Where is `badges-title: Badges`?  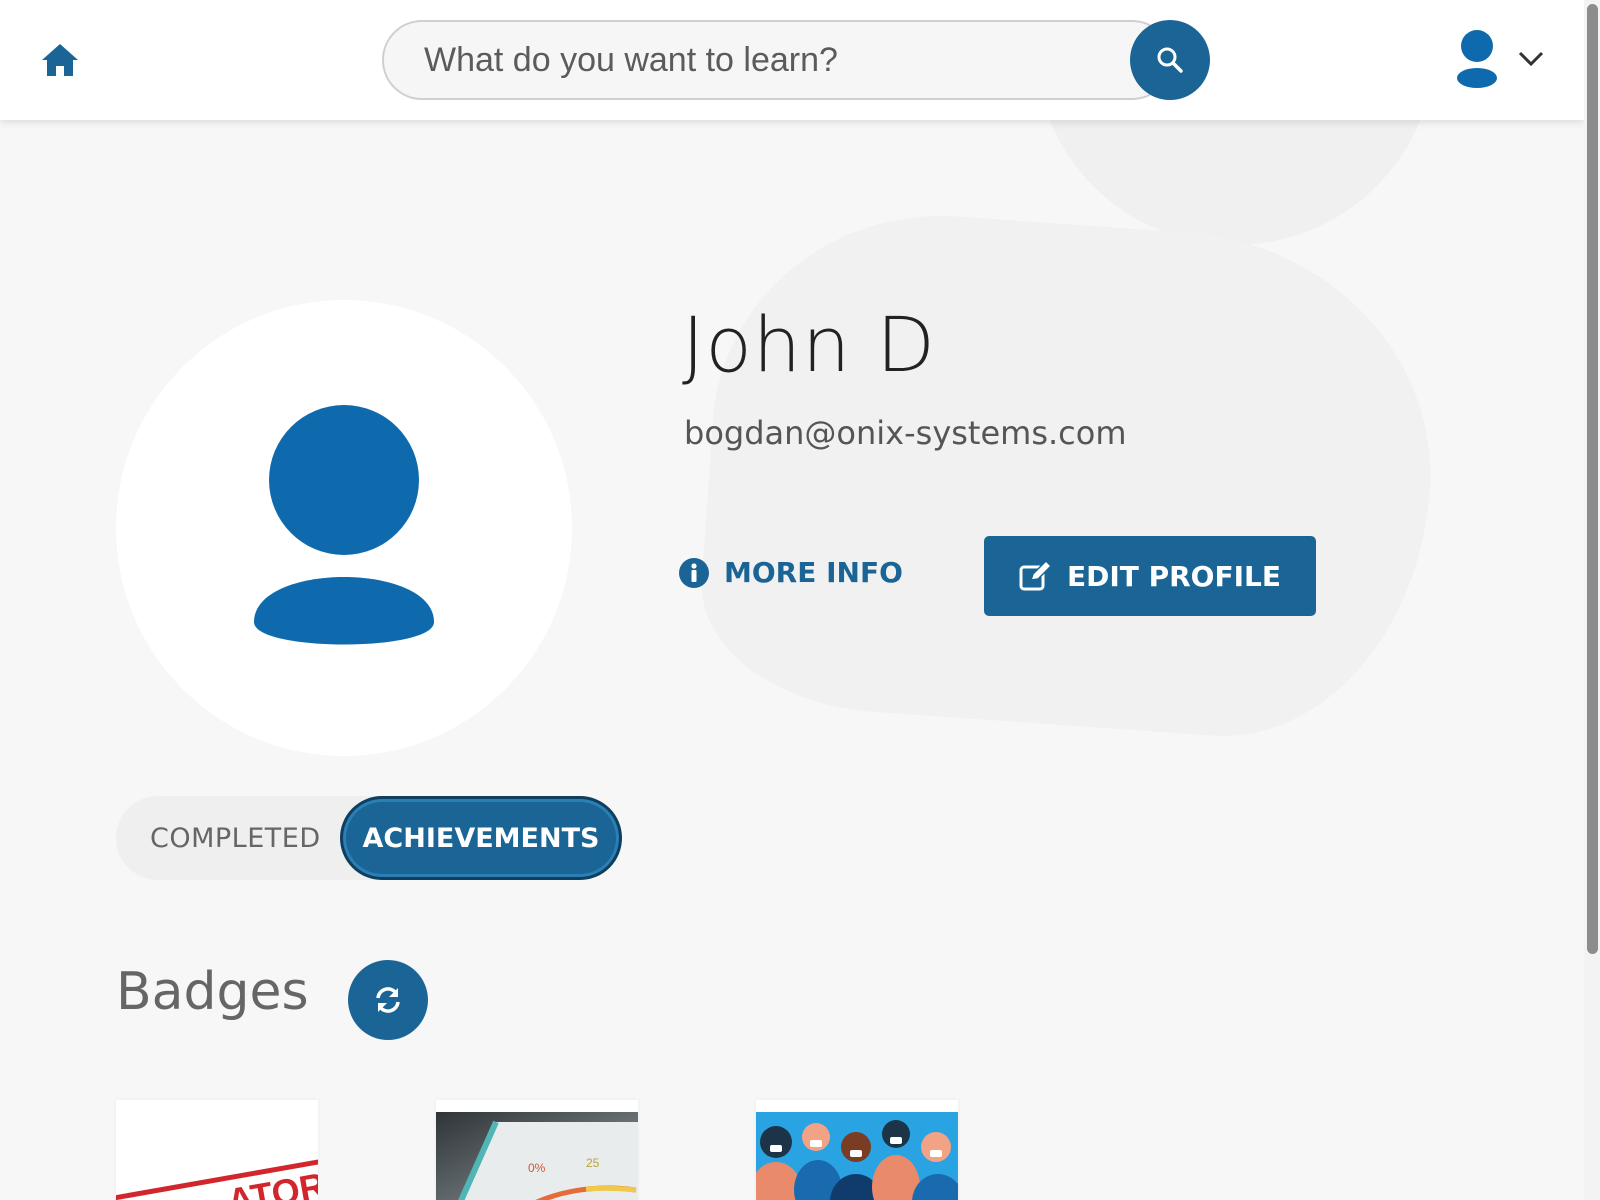 badges-title: Badges is located at coordinates (212, 992).